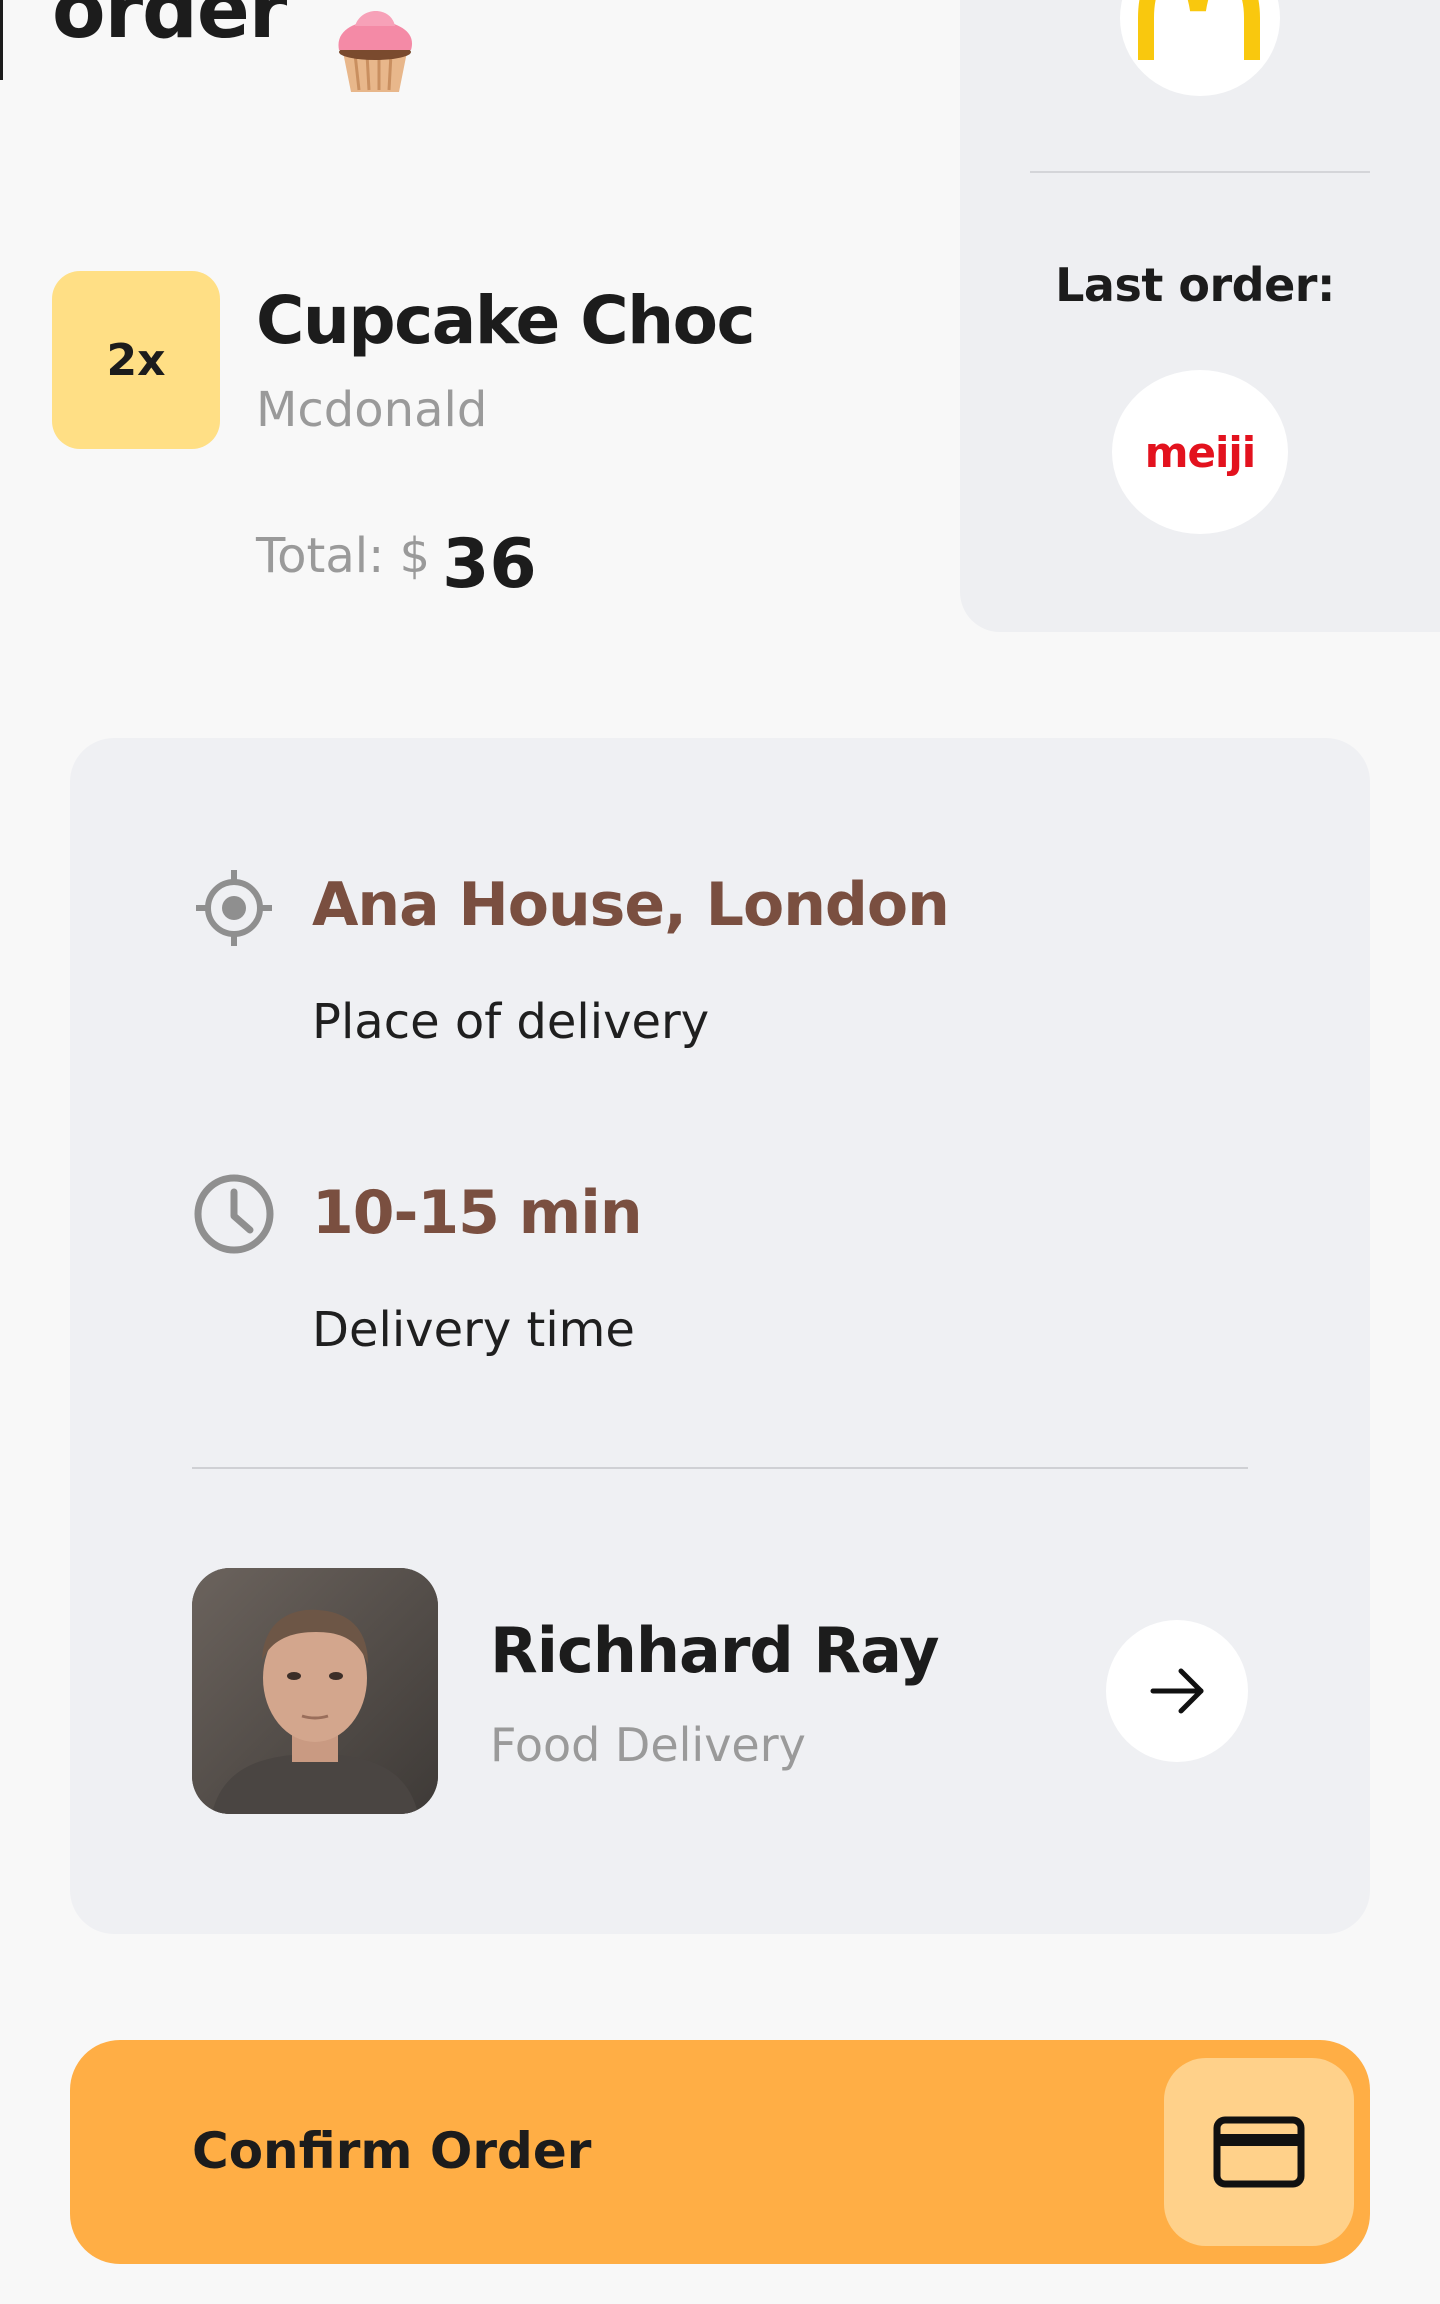 The height and width of the screenshot is (2304, 1440). Describe the element at coordinates (372, 410) in the screenshot. I see `item-brand: Mcdonald` at that location.